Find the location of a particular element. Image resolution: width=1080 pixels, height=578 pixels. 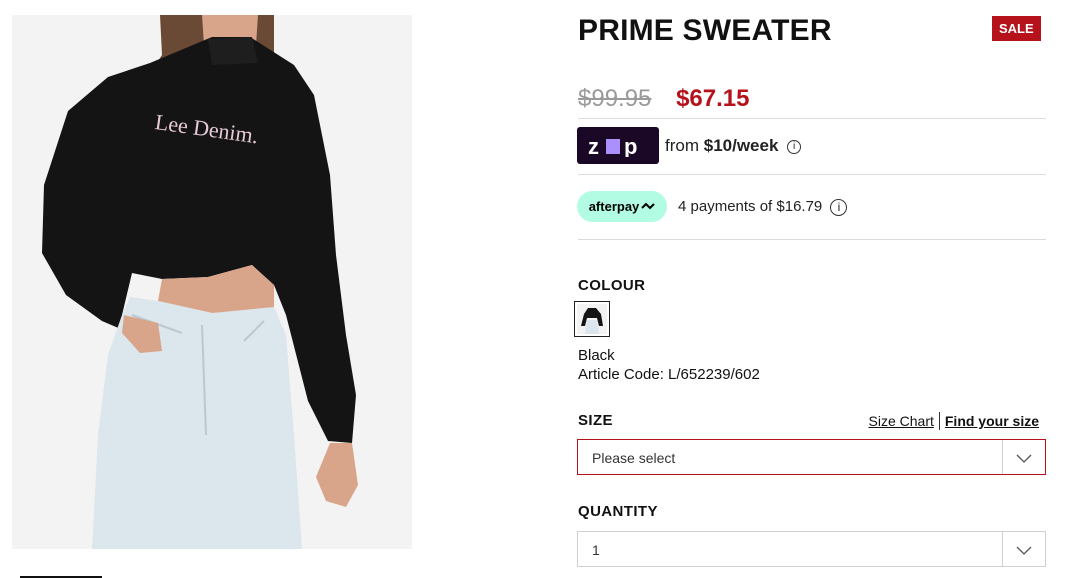

svg-text: z is located at coordinates (593, 146).